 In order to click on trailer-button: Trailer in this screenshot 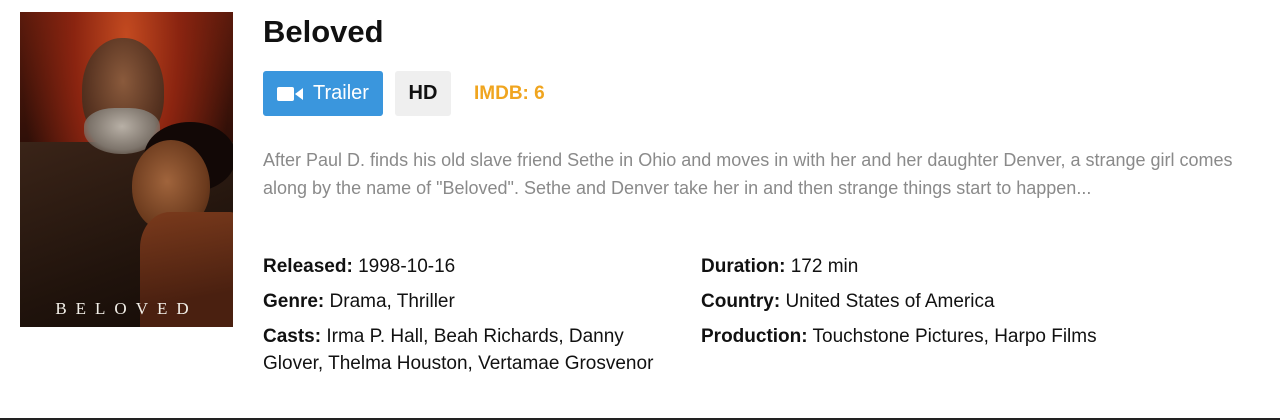, I will do `click(323, 93)`.